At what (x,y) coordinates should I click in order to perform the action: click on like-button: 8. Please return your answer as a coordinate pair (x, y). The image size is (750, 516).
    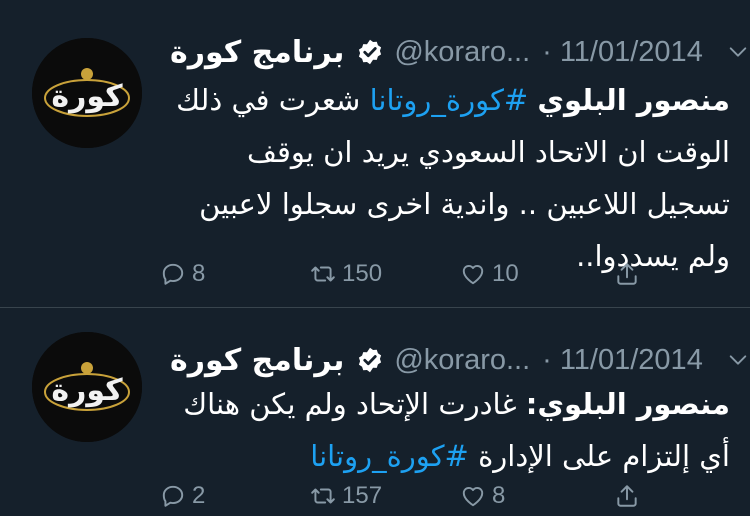
    Looking at the image, I should click on (520, 496).